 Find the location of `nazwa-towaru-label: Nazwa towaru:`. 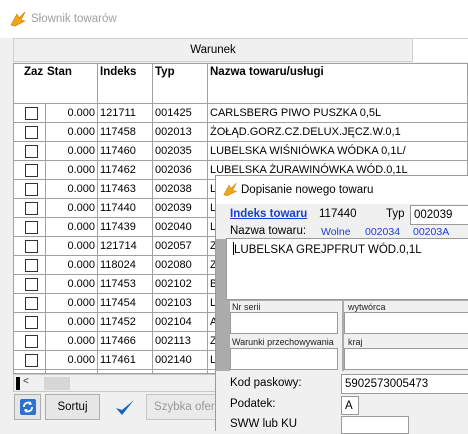

nazwa-towaru-label: Nazwa towaru: is located at coordinates (268, 231).